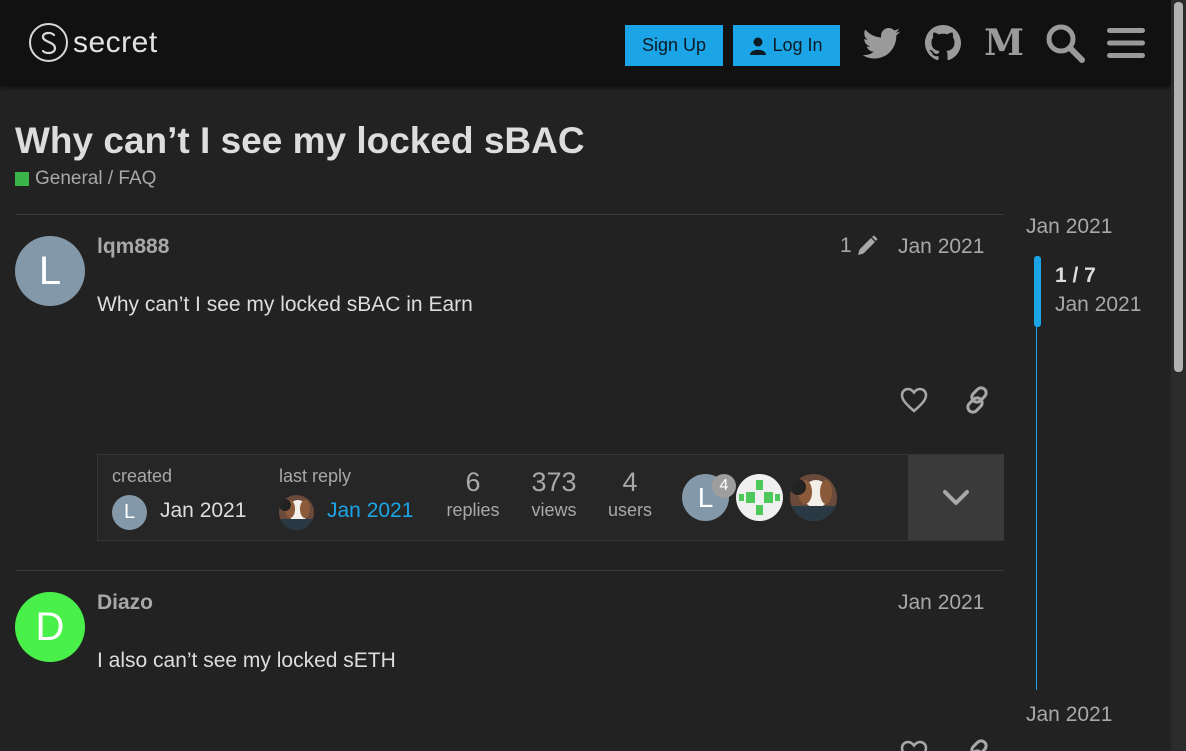  What do you see at coordinates (246, 660) in the screenshot?
I see `post-body: I also can’t see my locked sETH` at bounding box center [246, 660].